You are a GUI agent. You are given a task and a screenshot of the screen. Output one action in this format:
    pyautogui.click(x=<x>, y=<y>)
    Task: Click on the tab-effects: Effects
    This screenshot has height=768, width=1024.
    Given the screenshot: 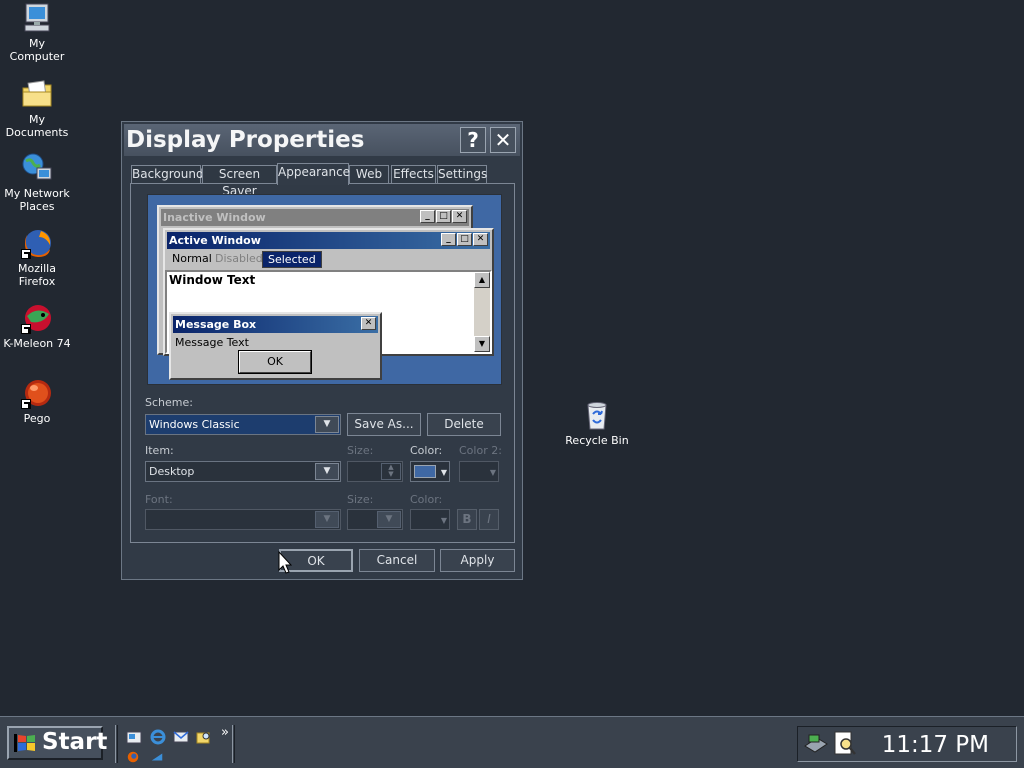 What is the action you would take?
    pyautogui.click(x=413, y=174)
    